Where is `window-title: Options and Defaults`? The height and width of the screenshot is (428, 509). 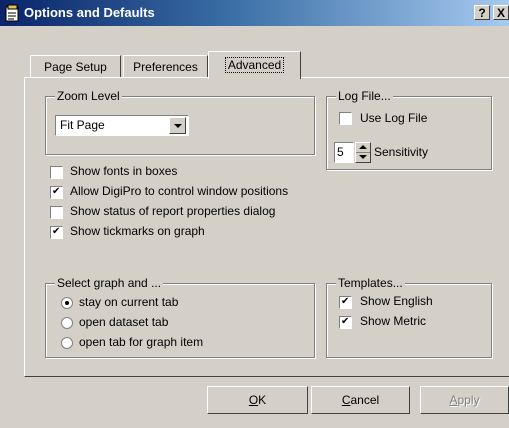
window-title: Options and Defaults is located at coordinates (89, 12).